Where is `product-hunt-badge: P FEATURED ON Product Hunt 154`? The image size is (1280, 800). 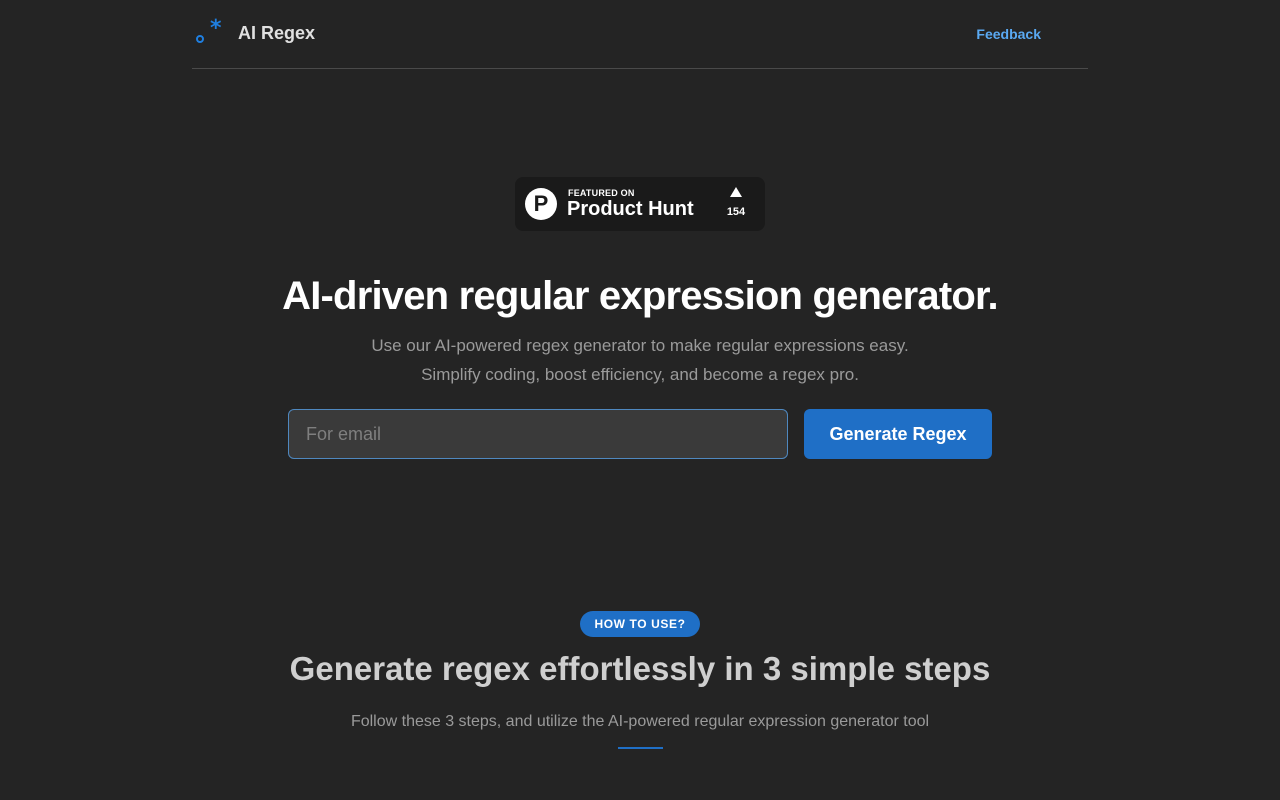
product-hunt-badge: P FEATURED ON Product Hunt 154 is located at coordinates (640, 204).